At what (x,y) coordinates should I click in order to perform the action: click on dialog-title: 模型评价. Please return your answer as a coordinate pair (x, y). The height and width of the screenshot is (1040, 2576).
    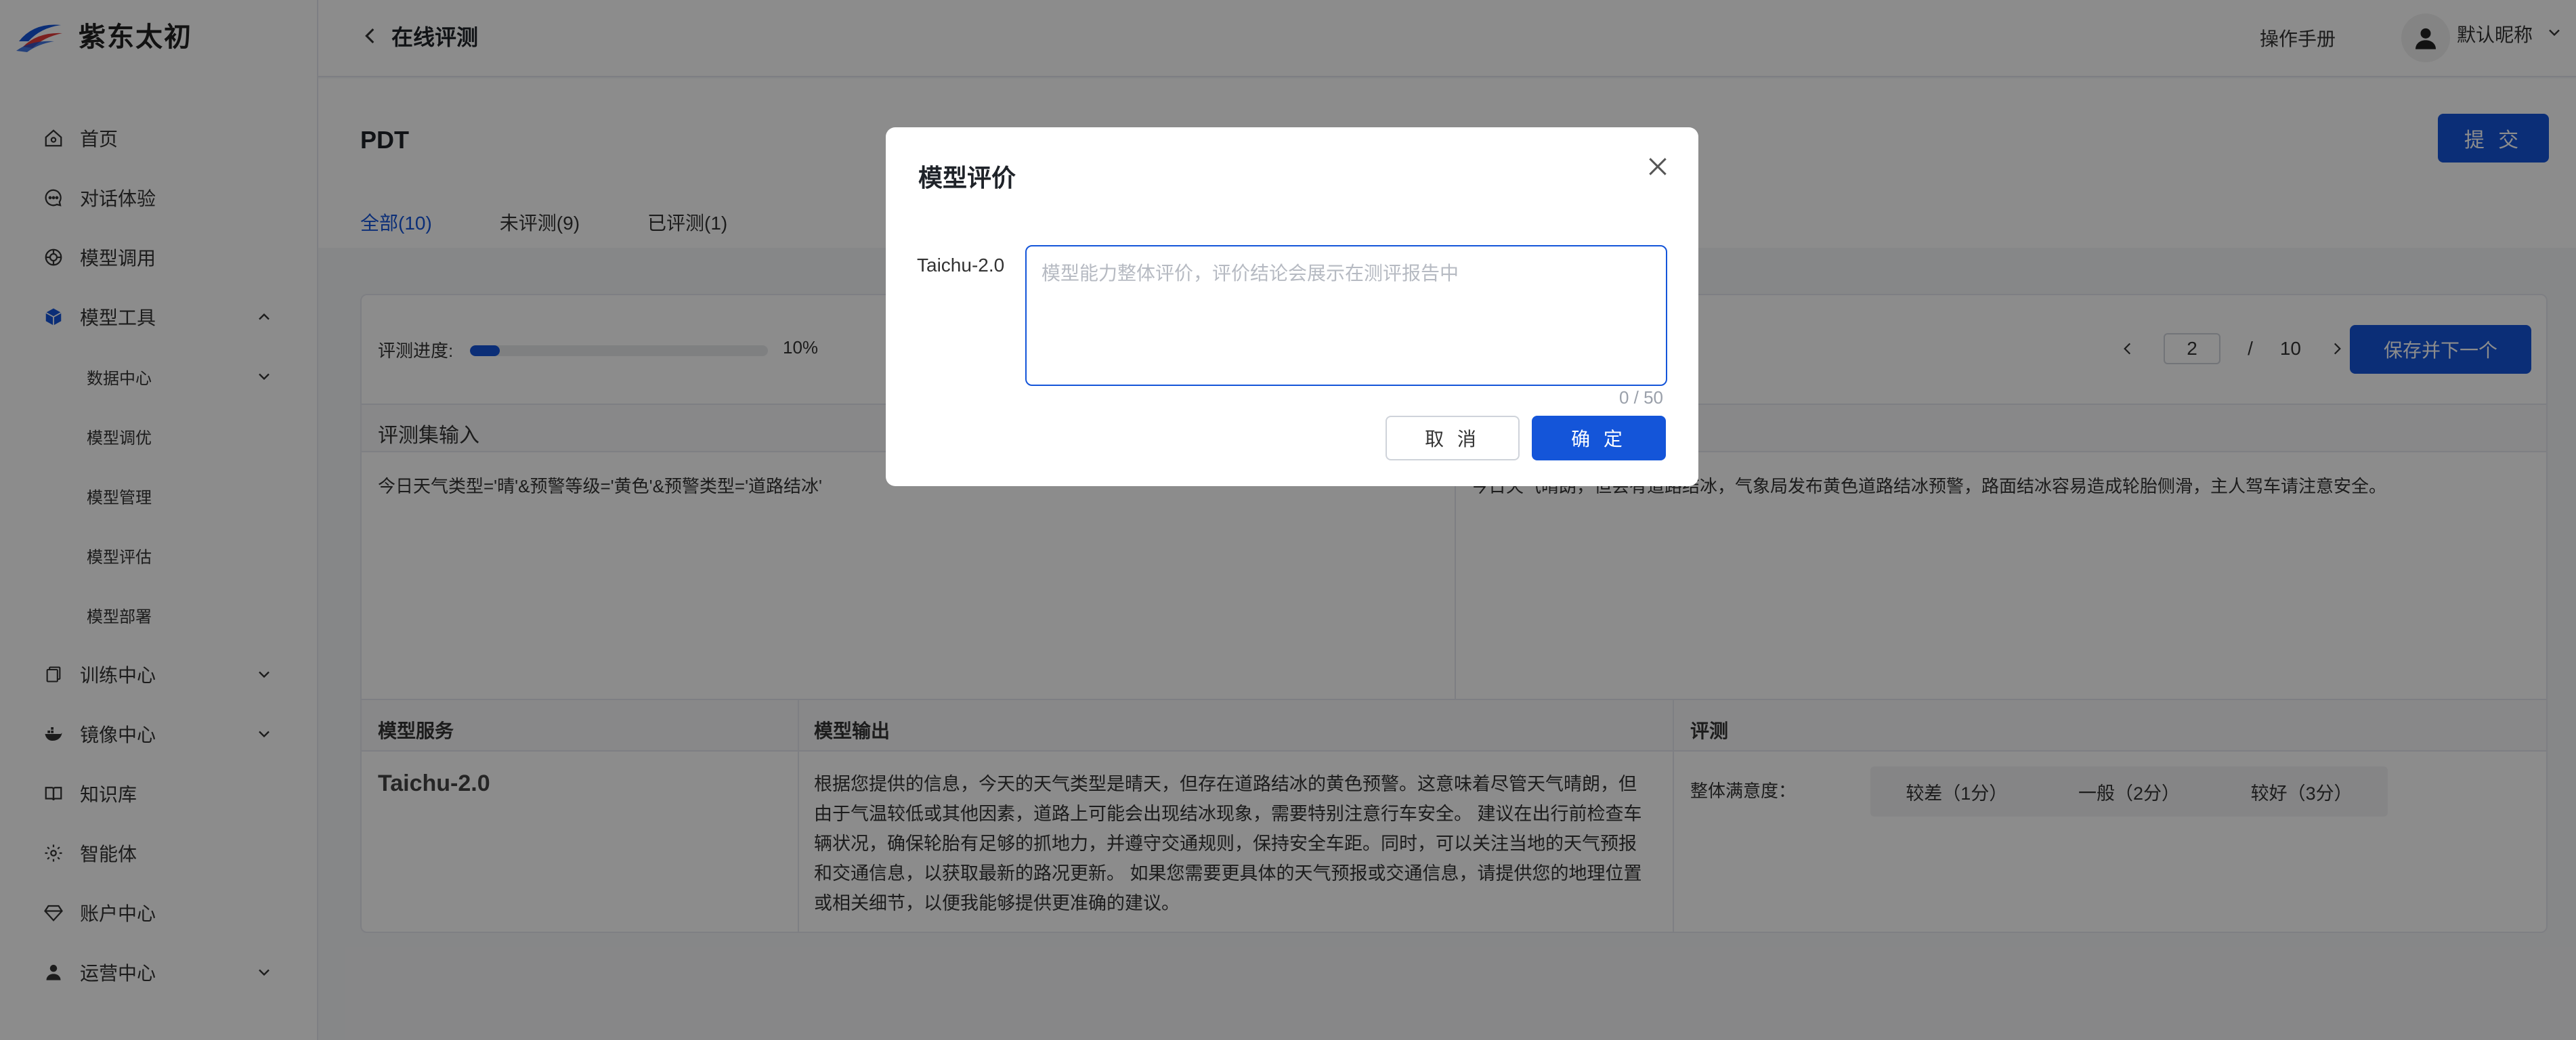
    Looking at the image, I should click on (967, 178).